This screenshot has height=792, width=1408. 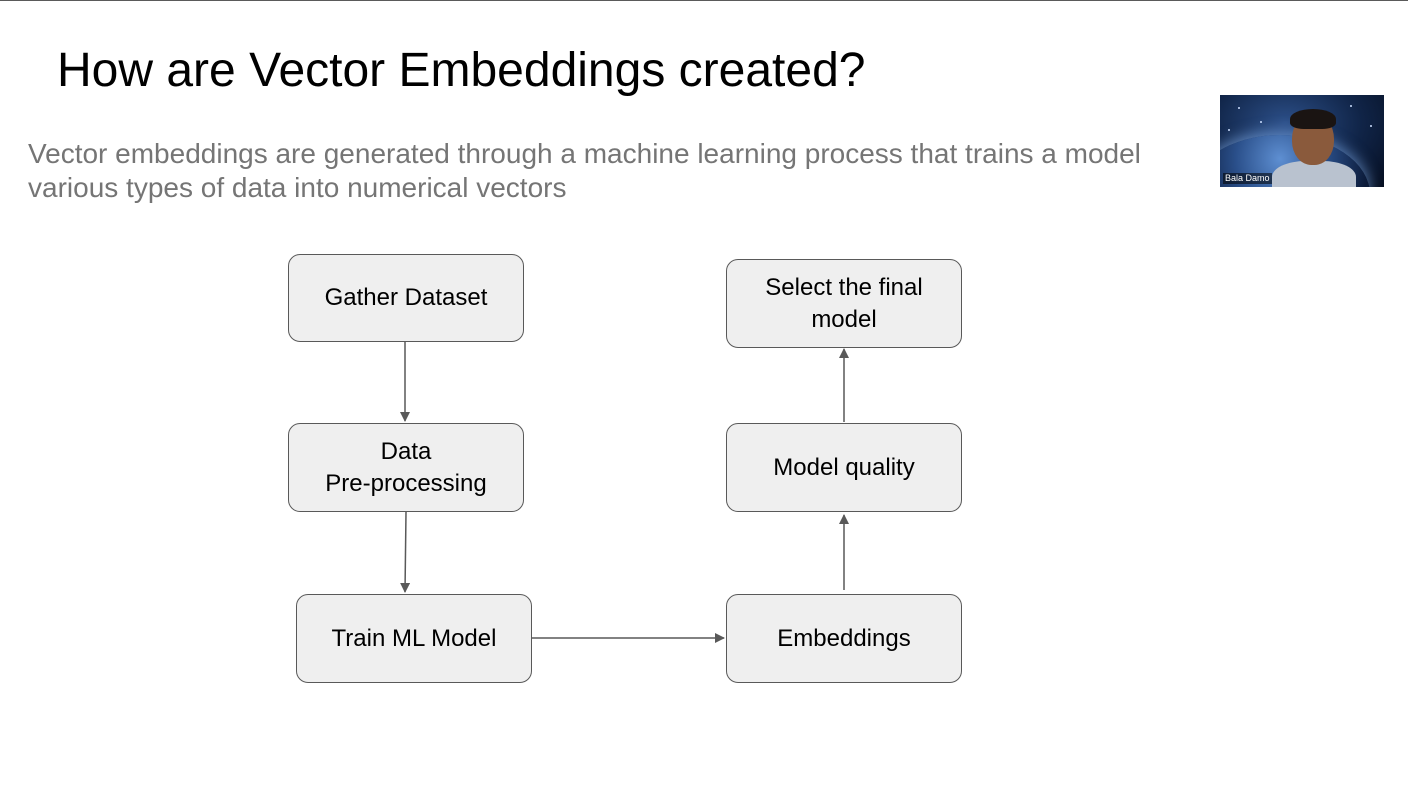 I want to click on box-train-ml-model: Train ML Model, so click(x=414, y=638).